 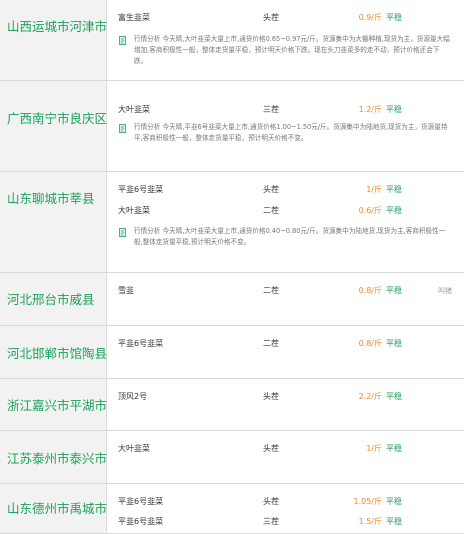 What do you see at coordinates (232, 352) in the screenshot?
I see `list-item: 河北邯郸市馆陶县 平韭6号韭菜 二茬 0.8/斤 平稳` at bounding box center [232, 352].